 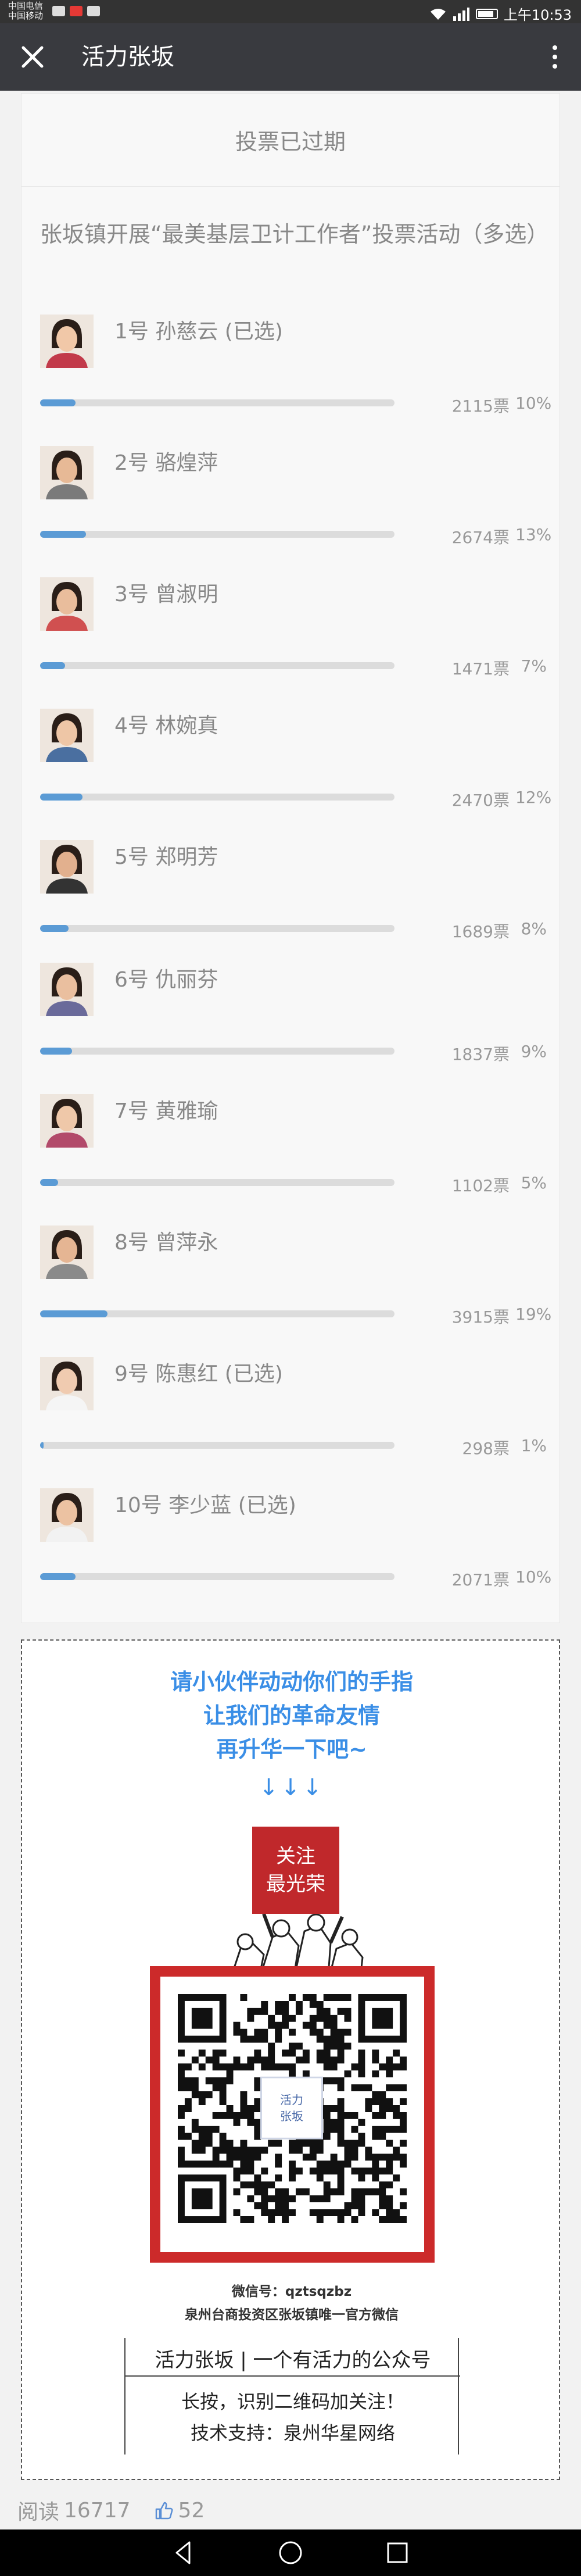 I want to click on candidate-percent: 1%, so click(x=534, y=1445).